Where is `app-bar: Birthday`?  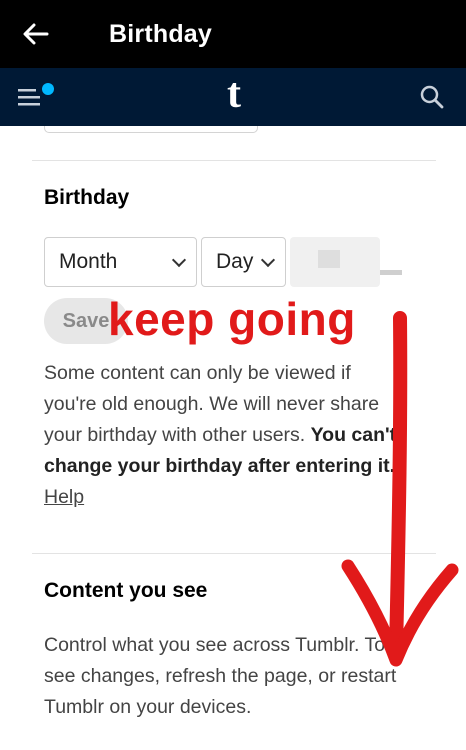
app-bar: Birthday is located at coordinates (233, 34).